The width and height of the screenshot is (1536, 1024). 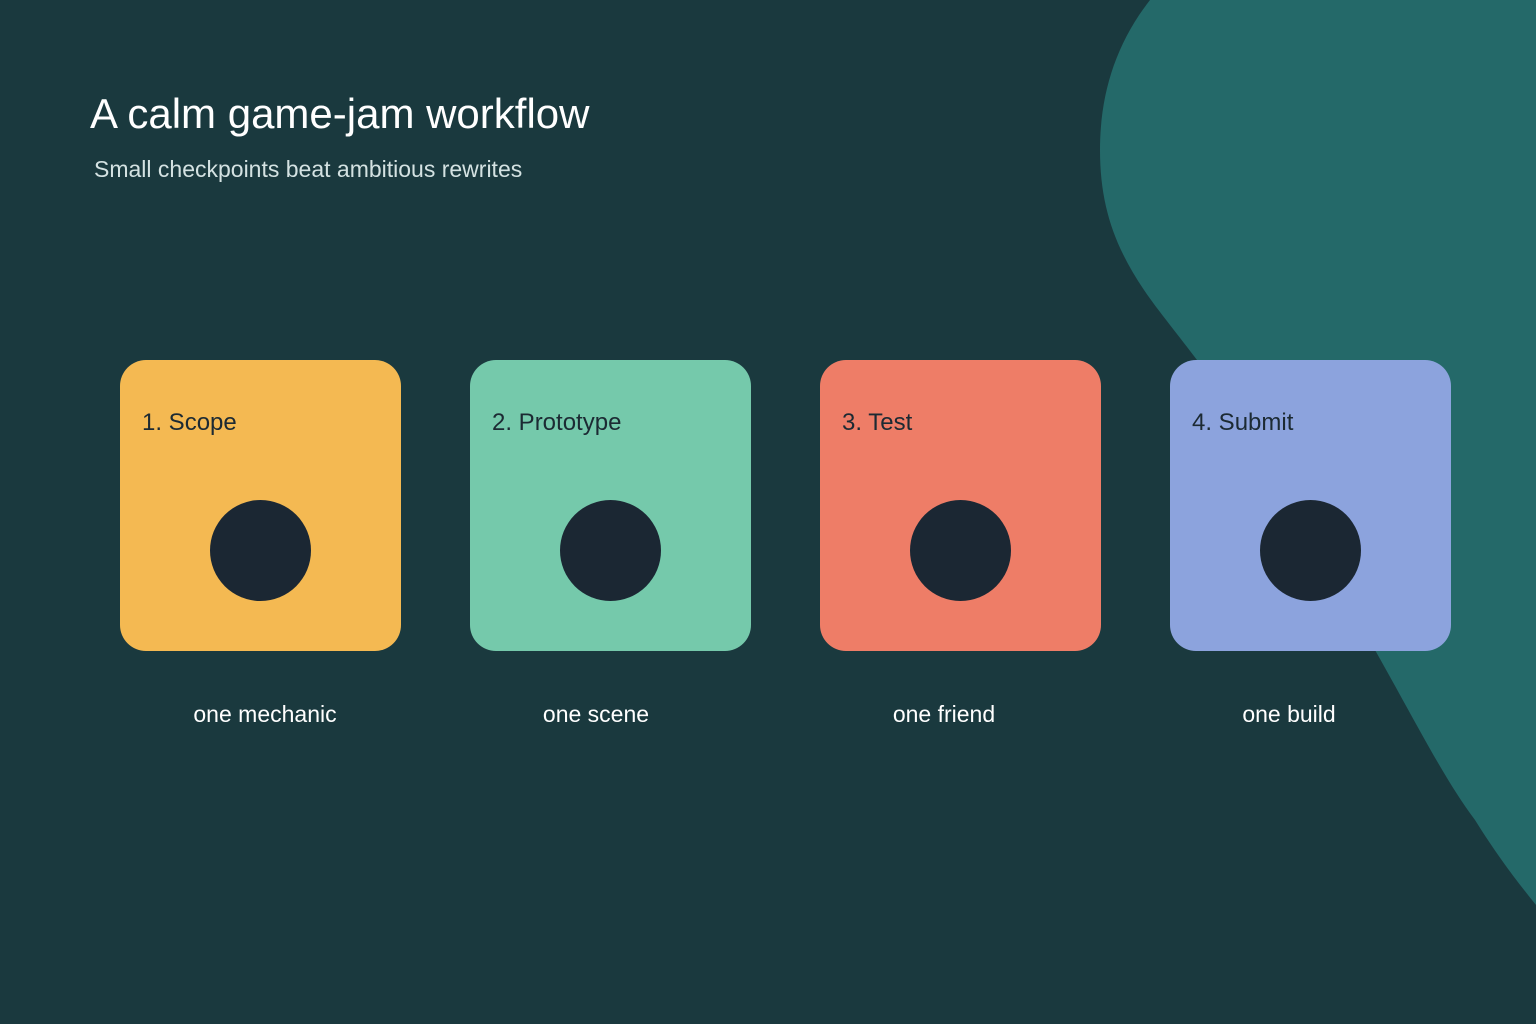 I want to click on step-label: 1. Scope, so click(x=189, y=422).